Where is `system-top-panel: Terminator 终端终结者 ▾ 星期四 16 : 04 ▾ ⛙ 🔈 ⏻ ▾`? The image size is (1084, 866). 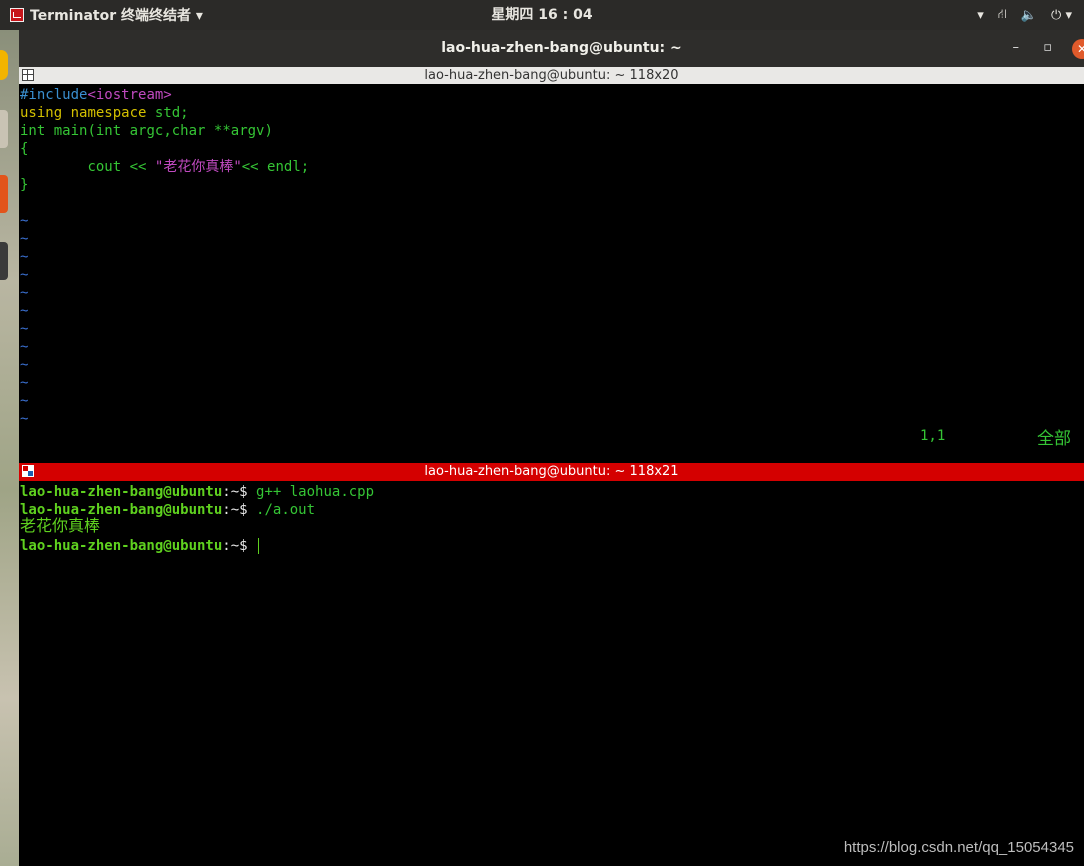
system-top-panel: Terminator 终端终结者 ▾ 星期四 16 : 04 ▾ ⛙ 🔈 ⏻ ▾ is located at coordinates (542, 15).